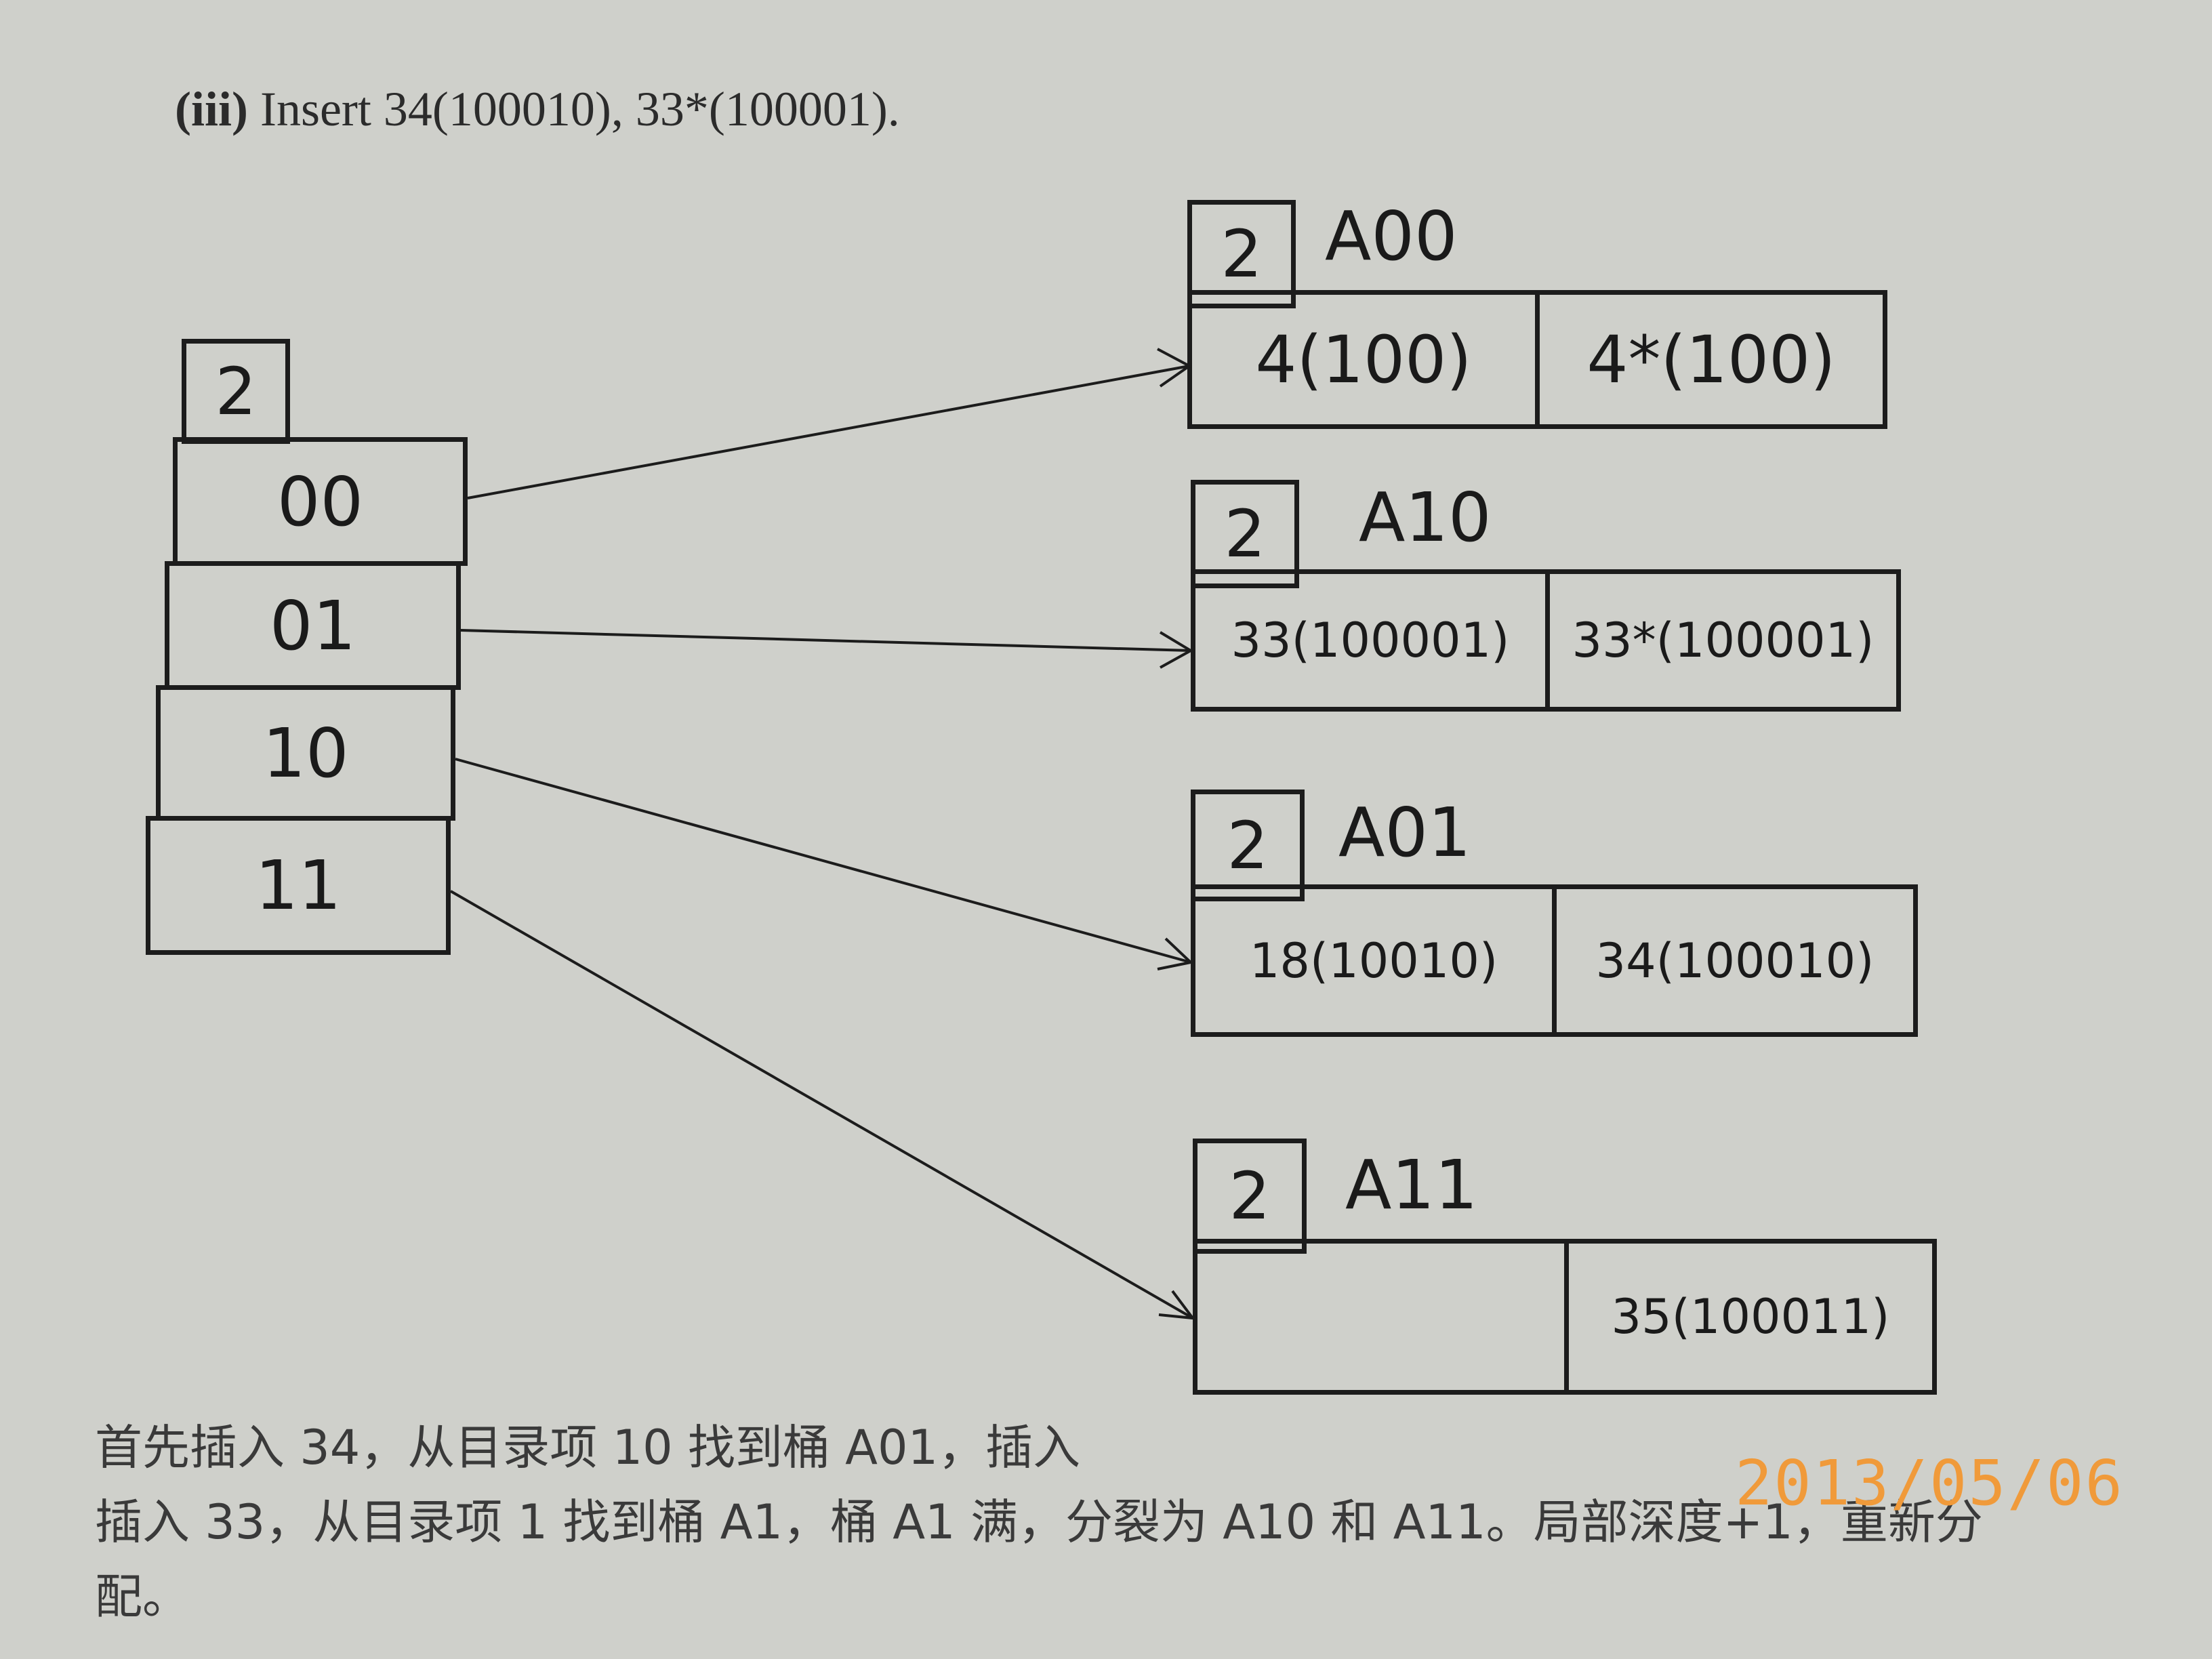 This screenshot has height=1659, width=2212. I want to click on arrow-11-to-a11, so click(822, 1104).